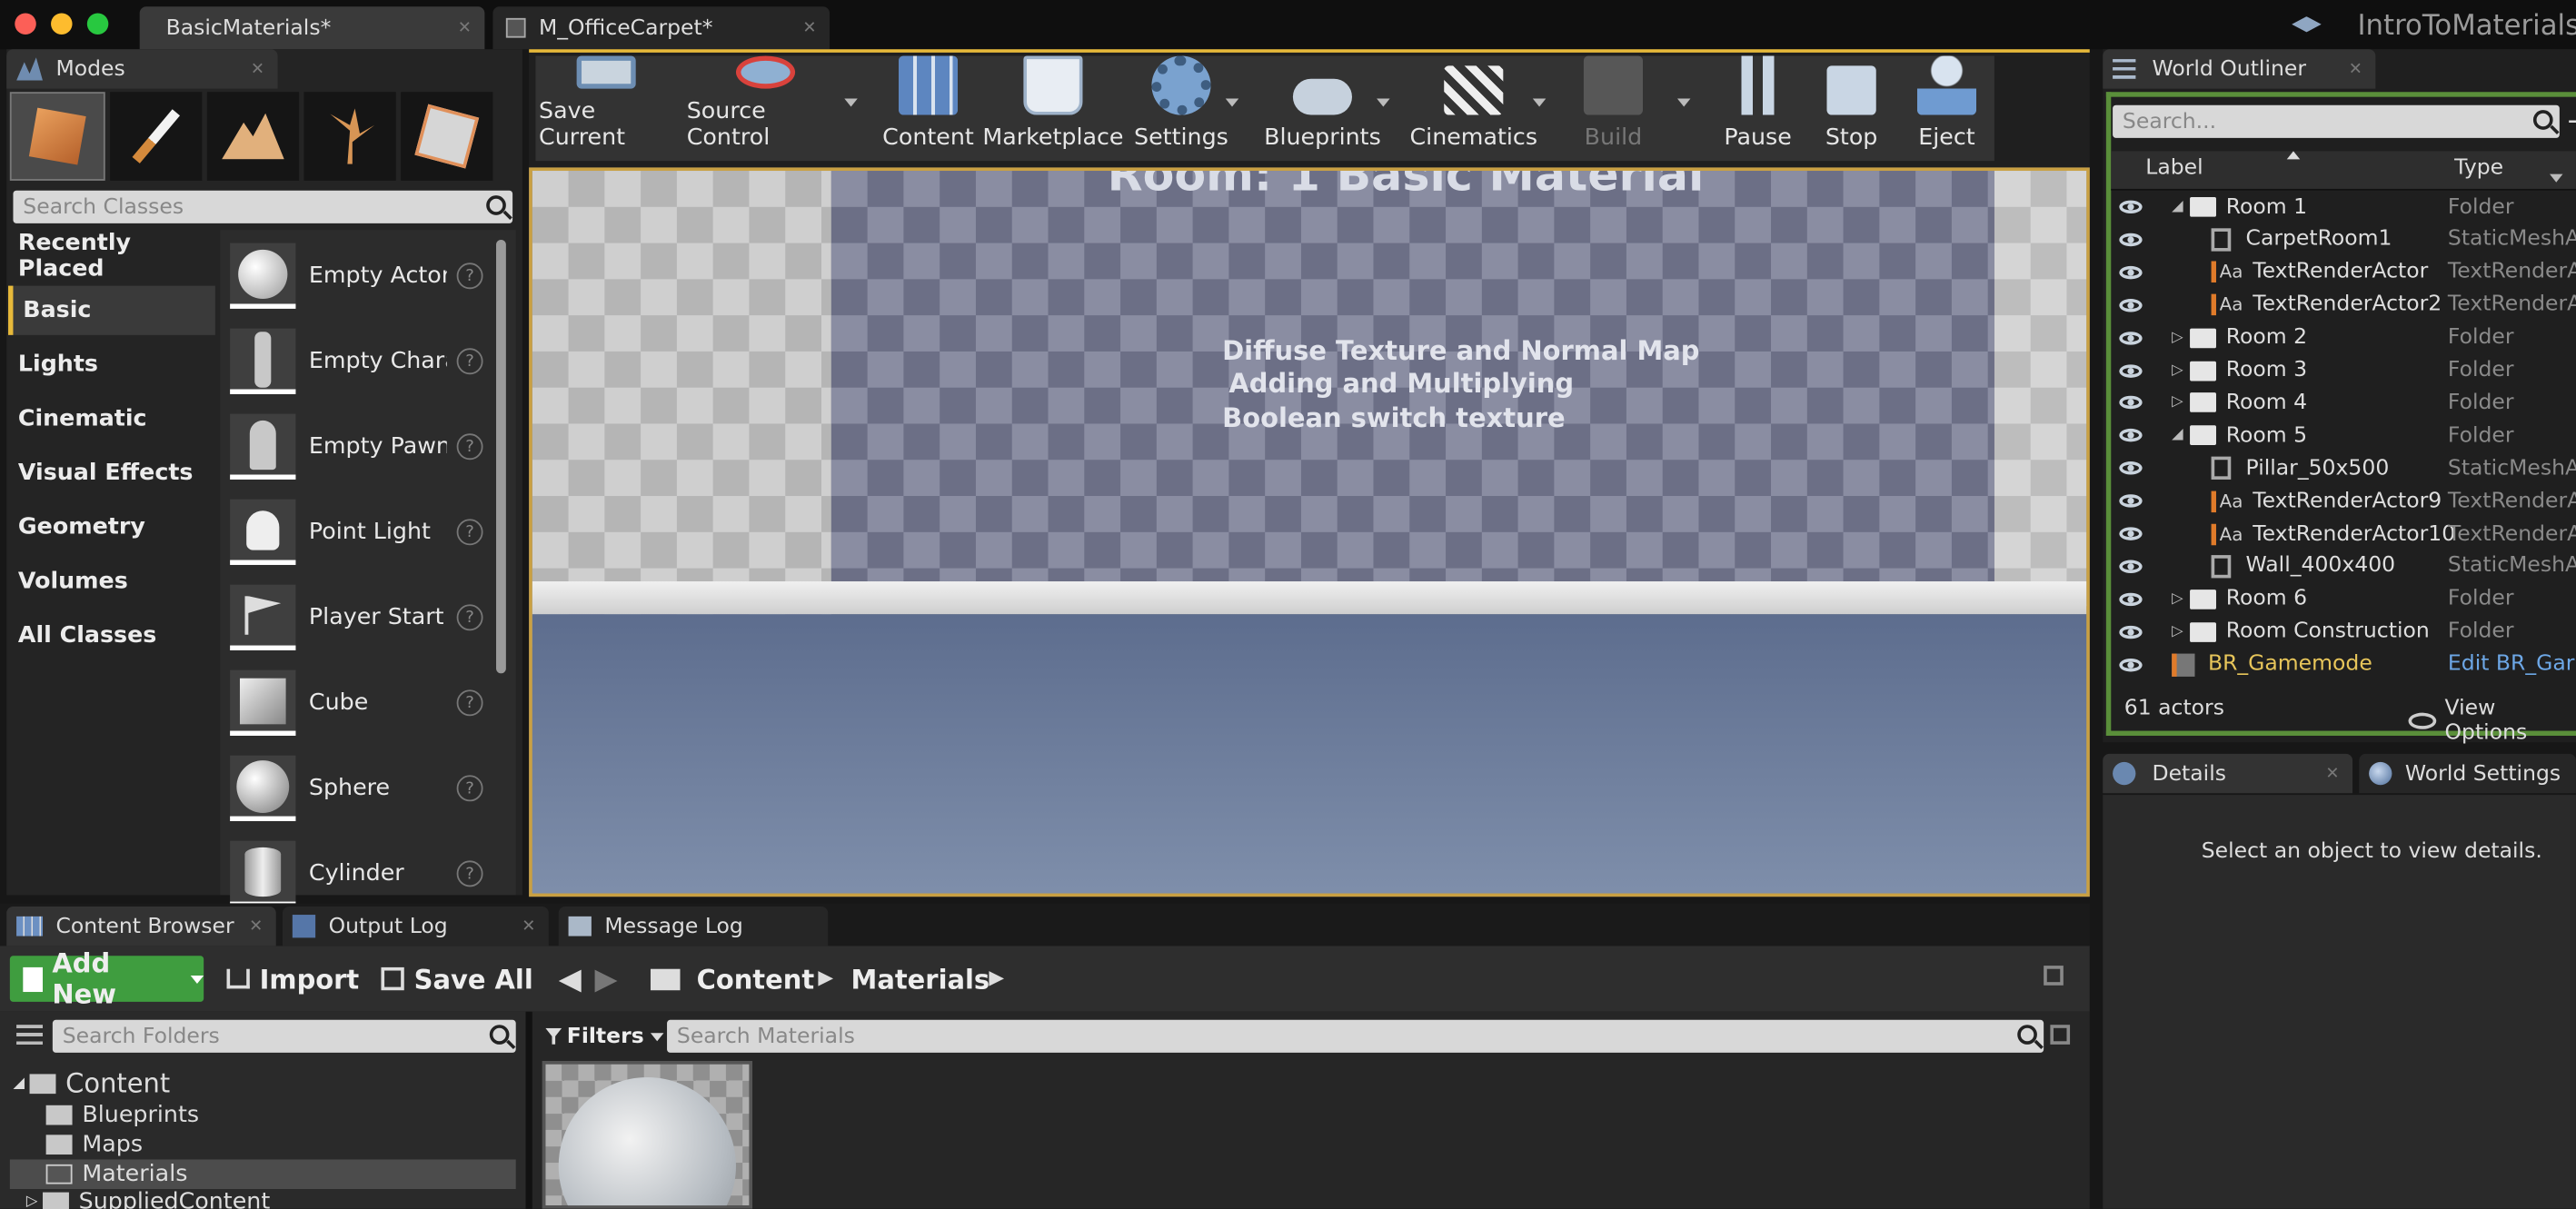 This screenshot has width=2576, height=1209. What do you see at coordinates (661, 28) in the screenshot?
I see `tab-office-carpet: M_OfficeCarpet* ✕` at bounding box center [661, 28].